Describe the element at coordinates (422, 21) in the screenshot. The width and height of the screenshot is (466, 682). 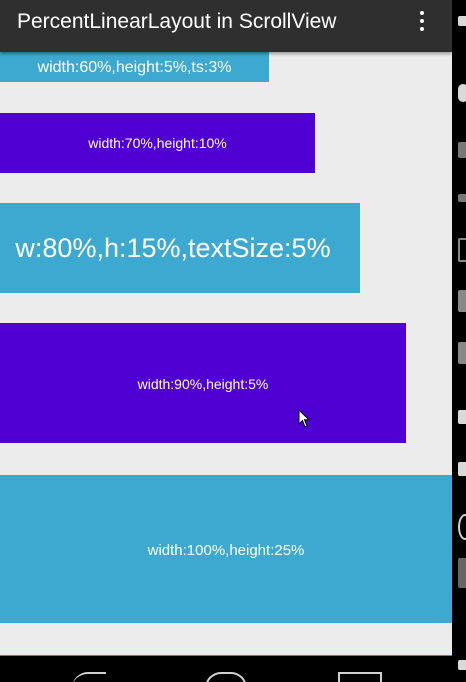
I see `more-vert-icon` at that location.